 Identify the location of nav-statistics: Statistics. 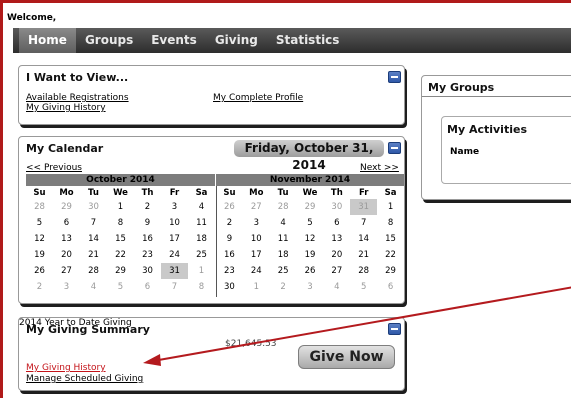
(308, 40).